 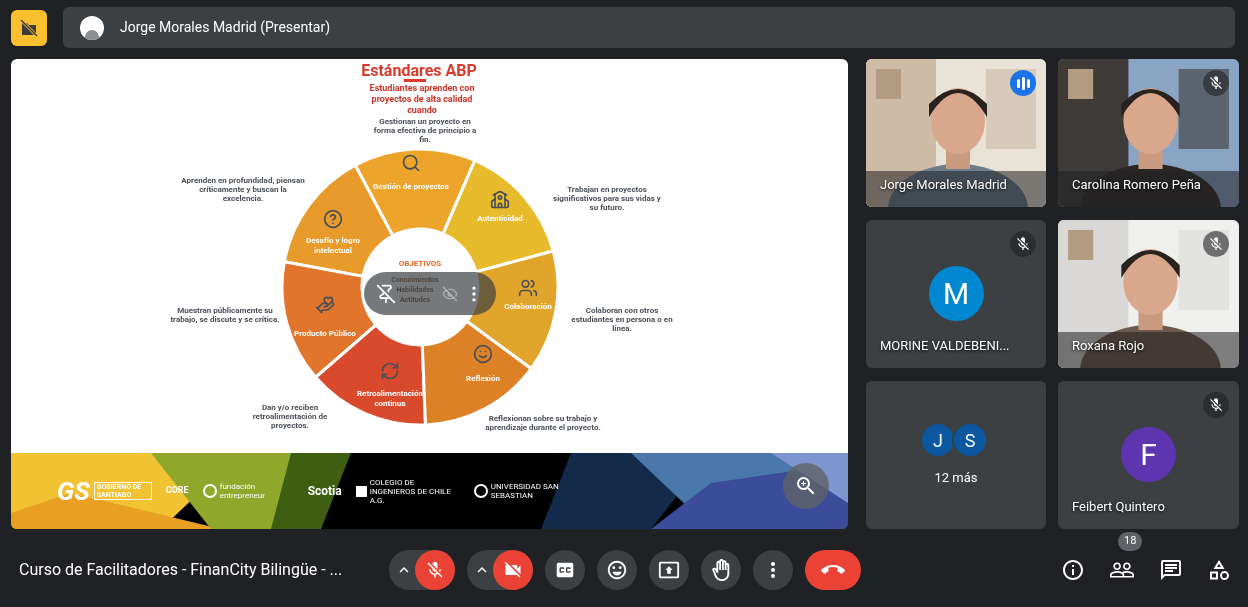 I want to click on hand-icon, so click(x=721, y=570).